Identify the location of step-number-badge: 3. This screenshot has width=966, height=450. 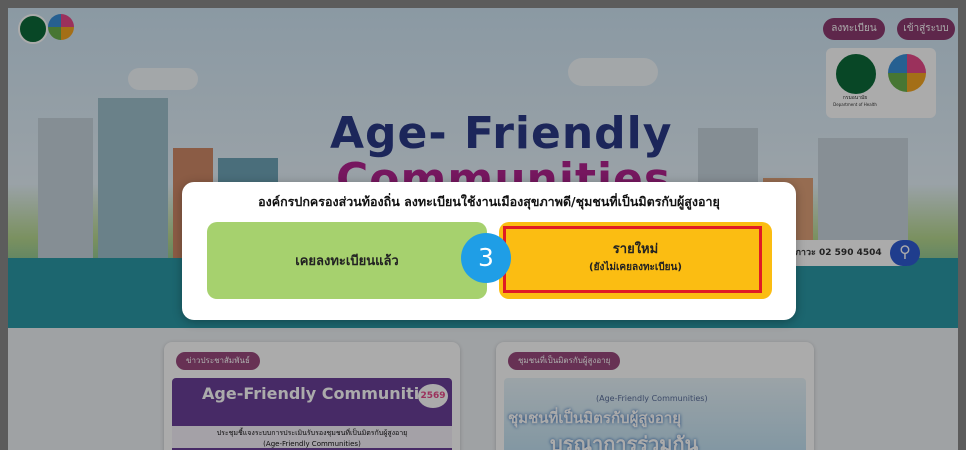
(486, 258).